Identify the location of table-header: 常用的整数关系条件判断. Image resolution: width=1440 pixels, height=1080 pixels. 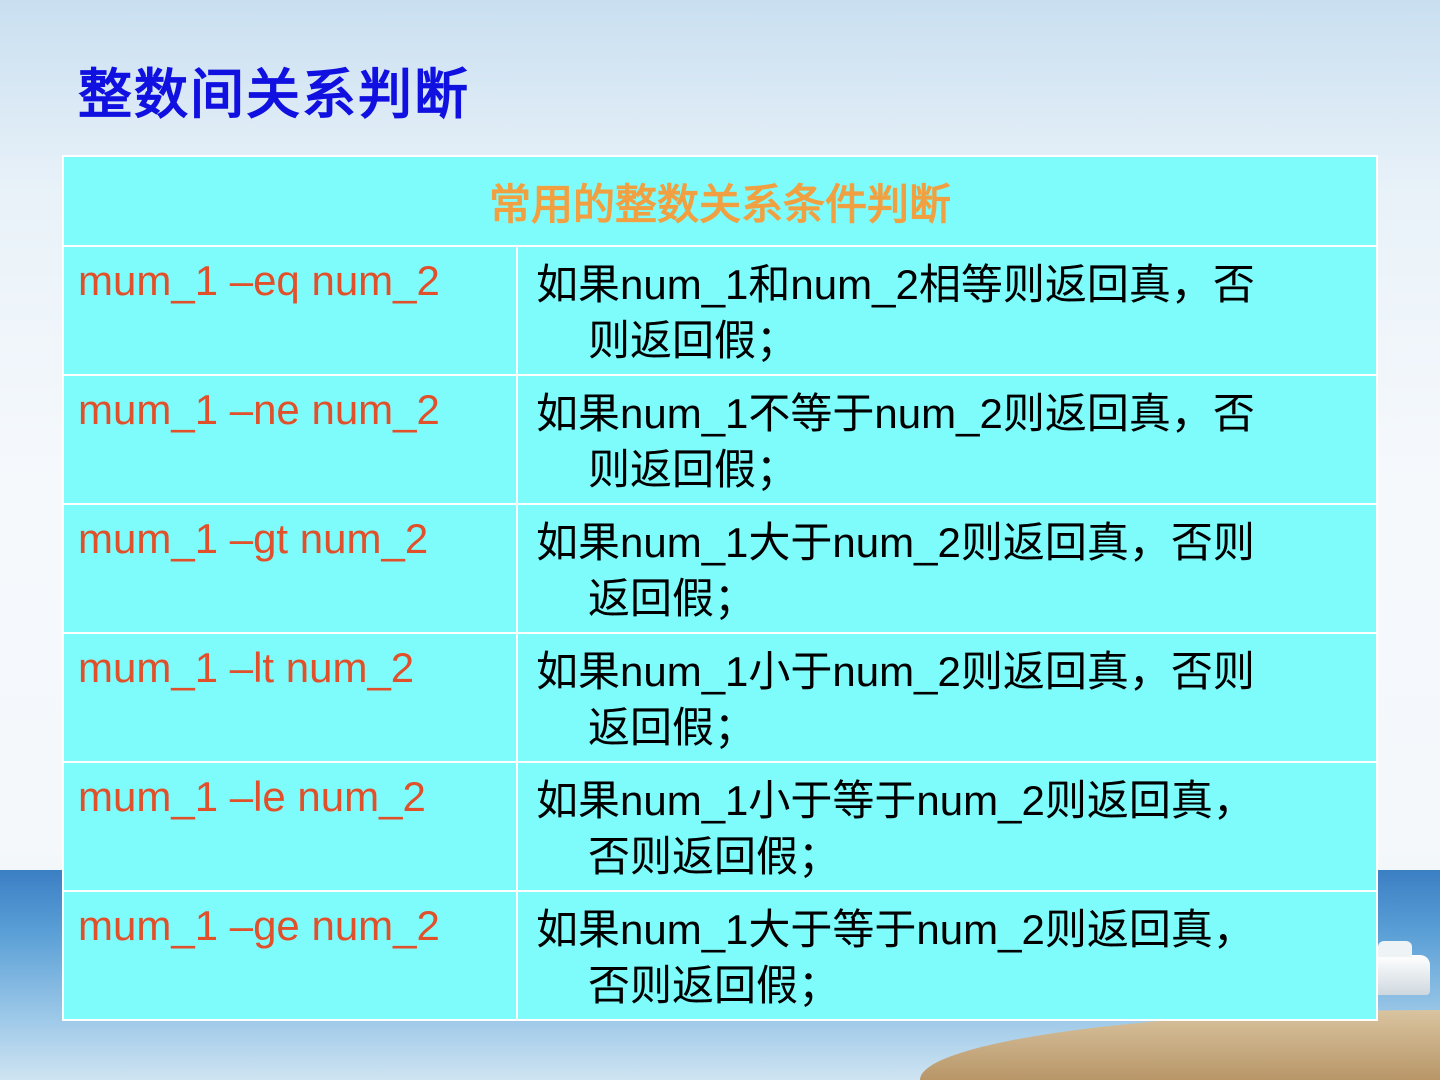
(720, 201).